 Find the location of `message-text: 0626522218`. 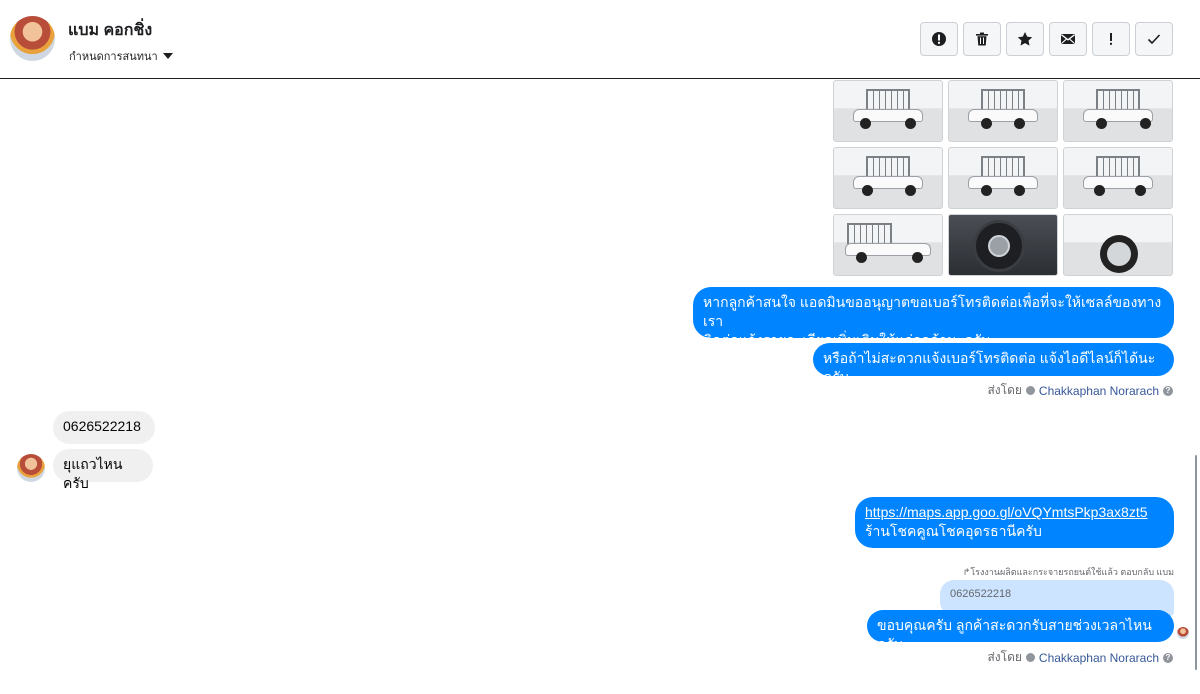

message-text: 0626522218 is located at coordinates (102, 426).